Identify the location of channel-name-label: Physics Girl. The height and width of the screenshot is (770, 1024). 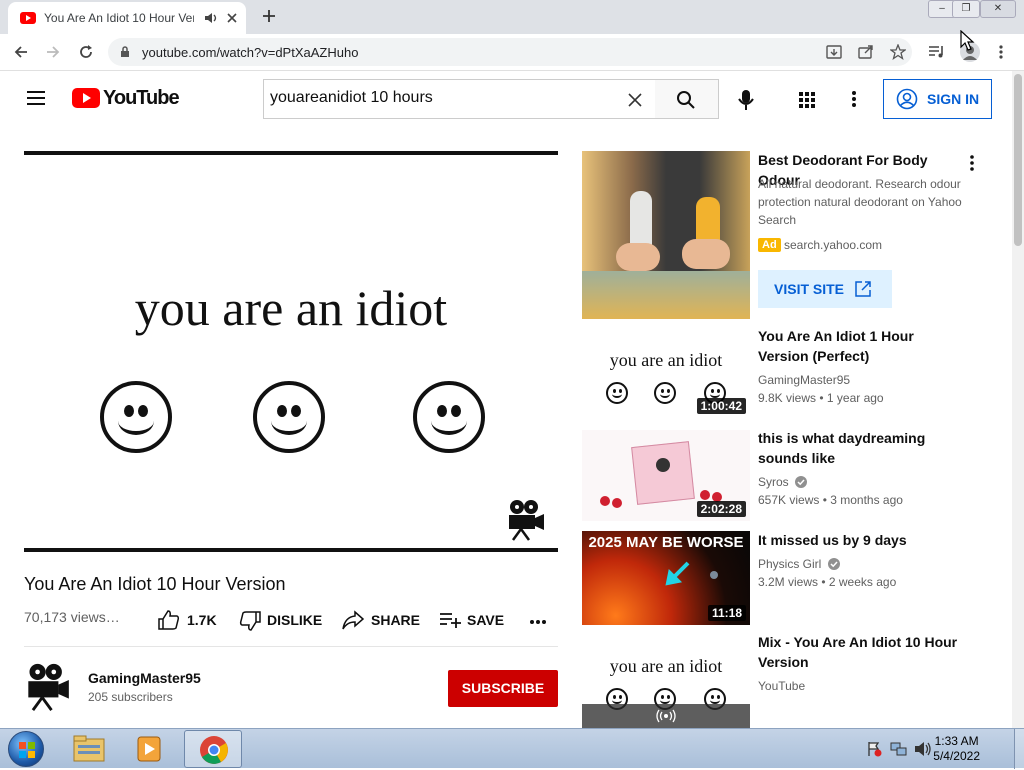
(790, 564).